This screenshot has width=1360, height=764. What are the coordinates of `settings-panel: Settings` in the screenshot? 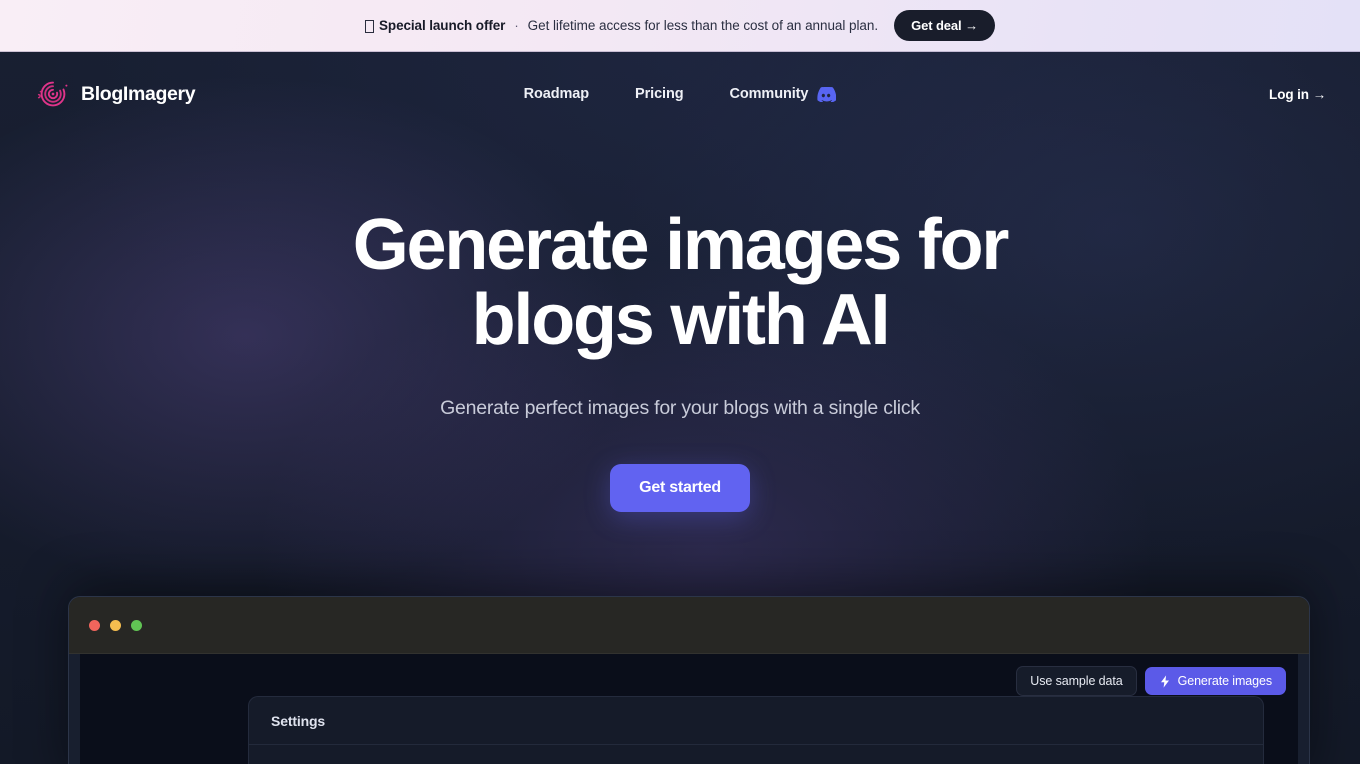 It's located at (756, 730).